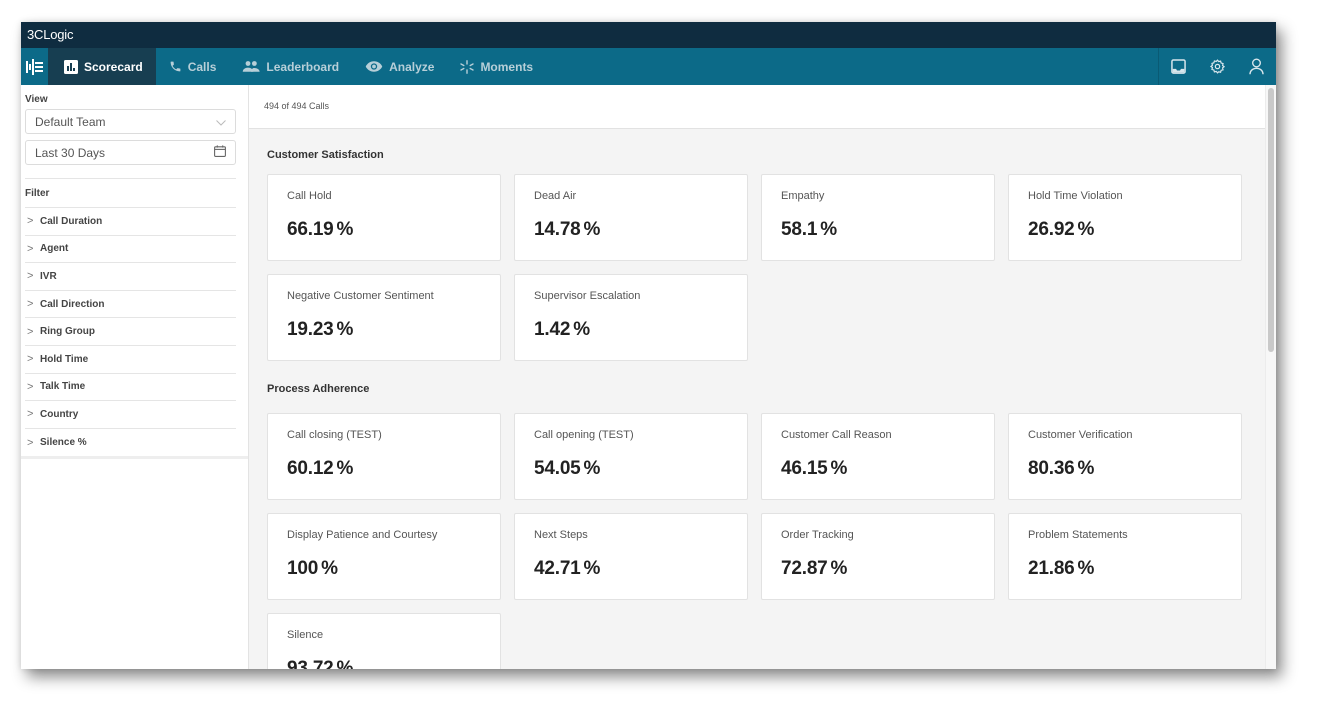 This screenshot has height=711, width=1318. Describe the element at coordinates (1178, 66) in the screenshot. I see `inbox-icon` at that location.